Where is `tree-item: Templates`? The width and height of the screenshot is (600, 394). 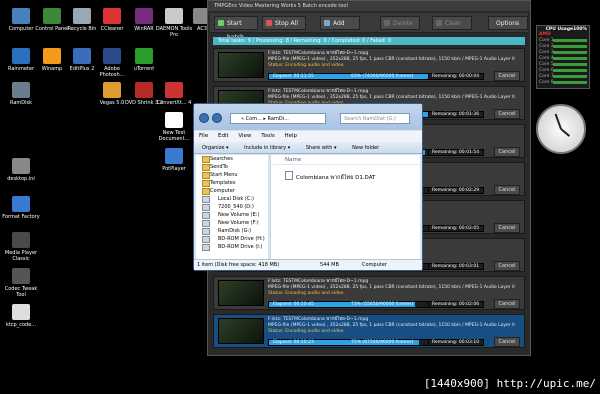 tree-item: Templates is located at coordinates (232, 183).